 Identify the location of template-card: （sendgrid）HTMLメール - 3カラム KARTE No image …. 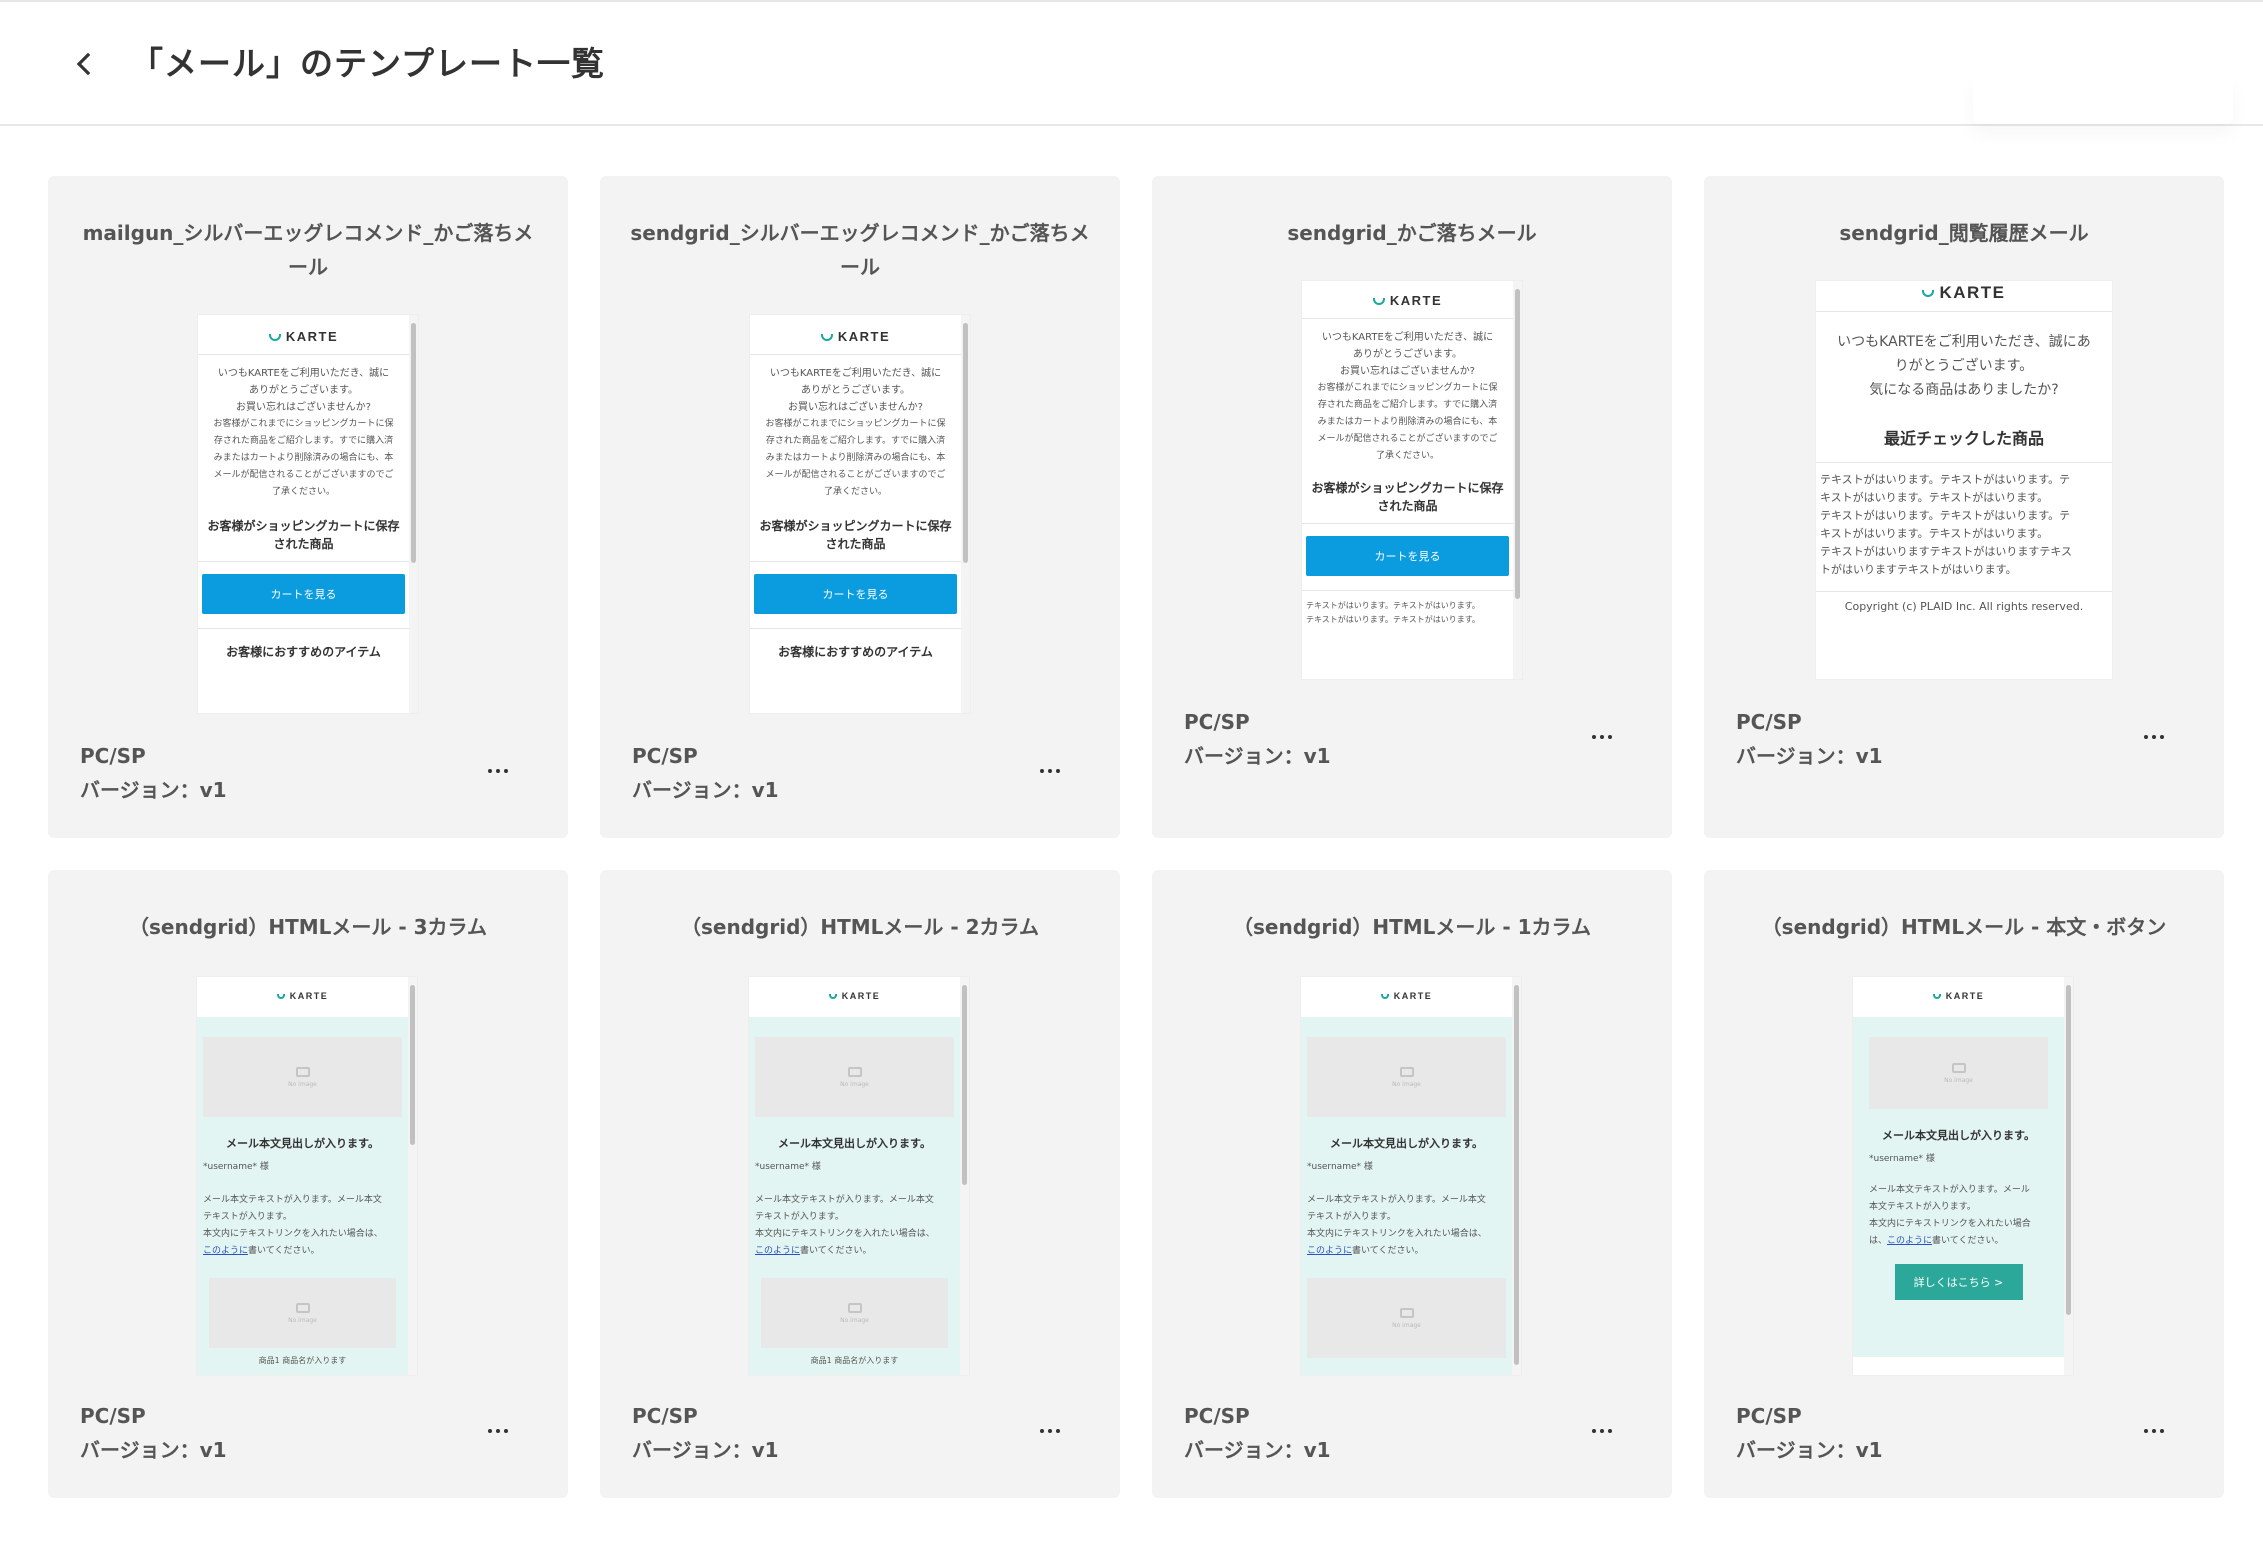
(308, 1184).